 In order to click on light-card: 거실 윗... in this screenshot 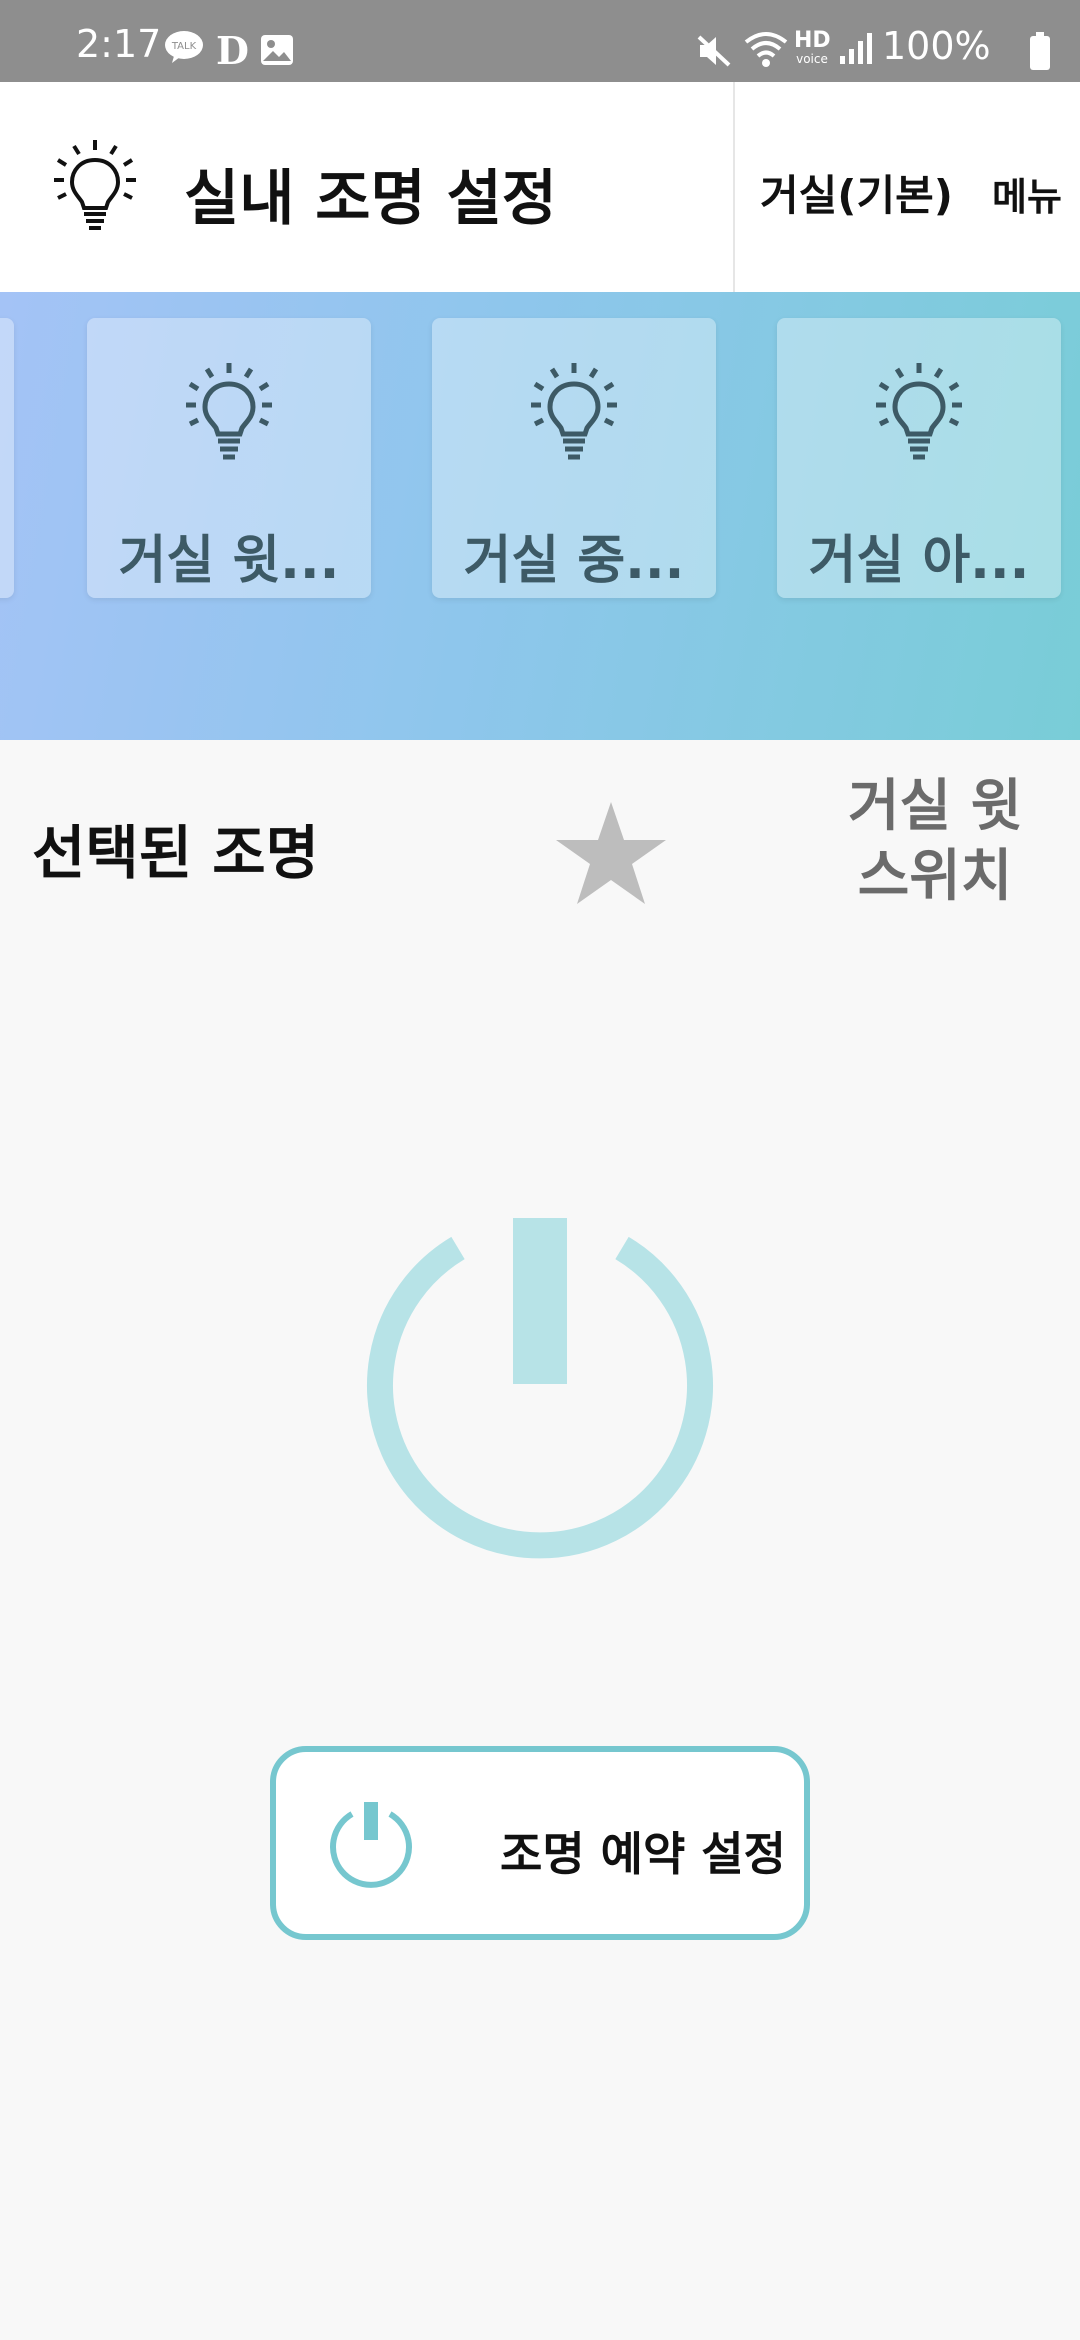, I will do `click(229, 458)`.